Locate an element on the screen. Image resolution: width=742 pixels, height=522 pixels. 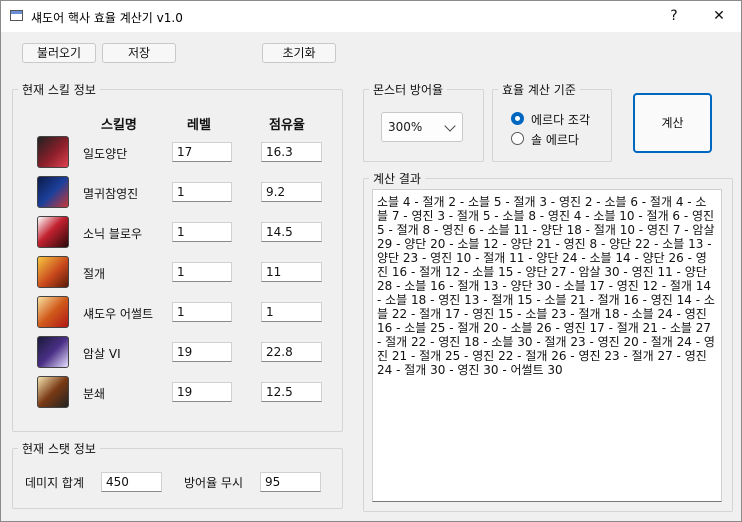
sol-erda-label: 솔 에르다 is located at coordinates (555, 140).